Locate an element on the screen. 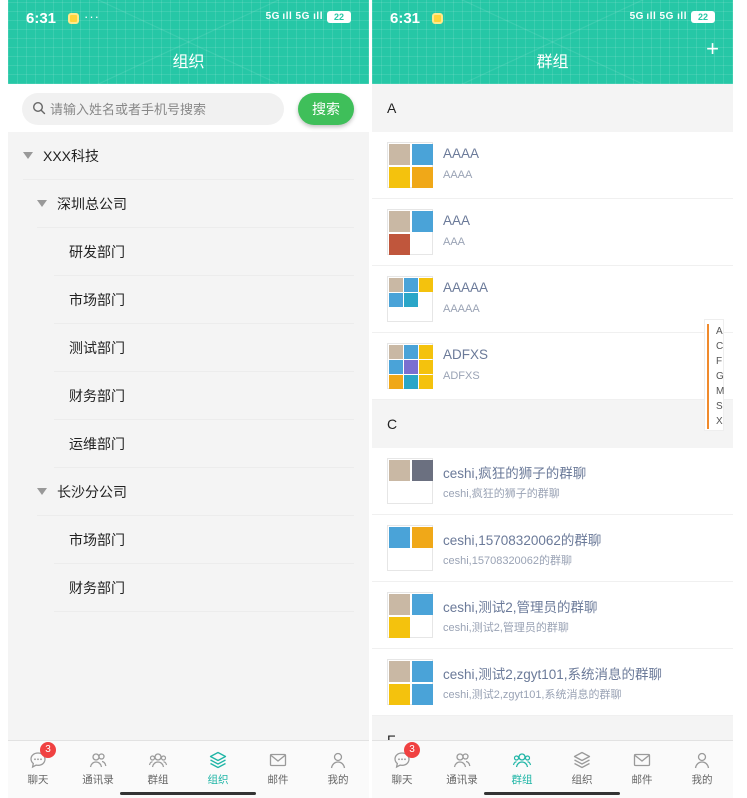  group-row: AAAA AAAA is located at coordinates (552, 165).